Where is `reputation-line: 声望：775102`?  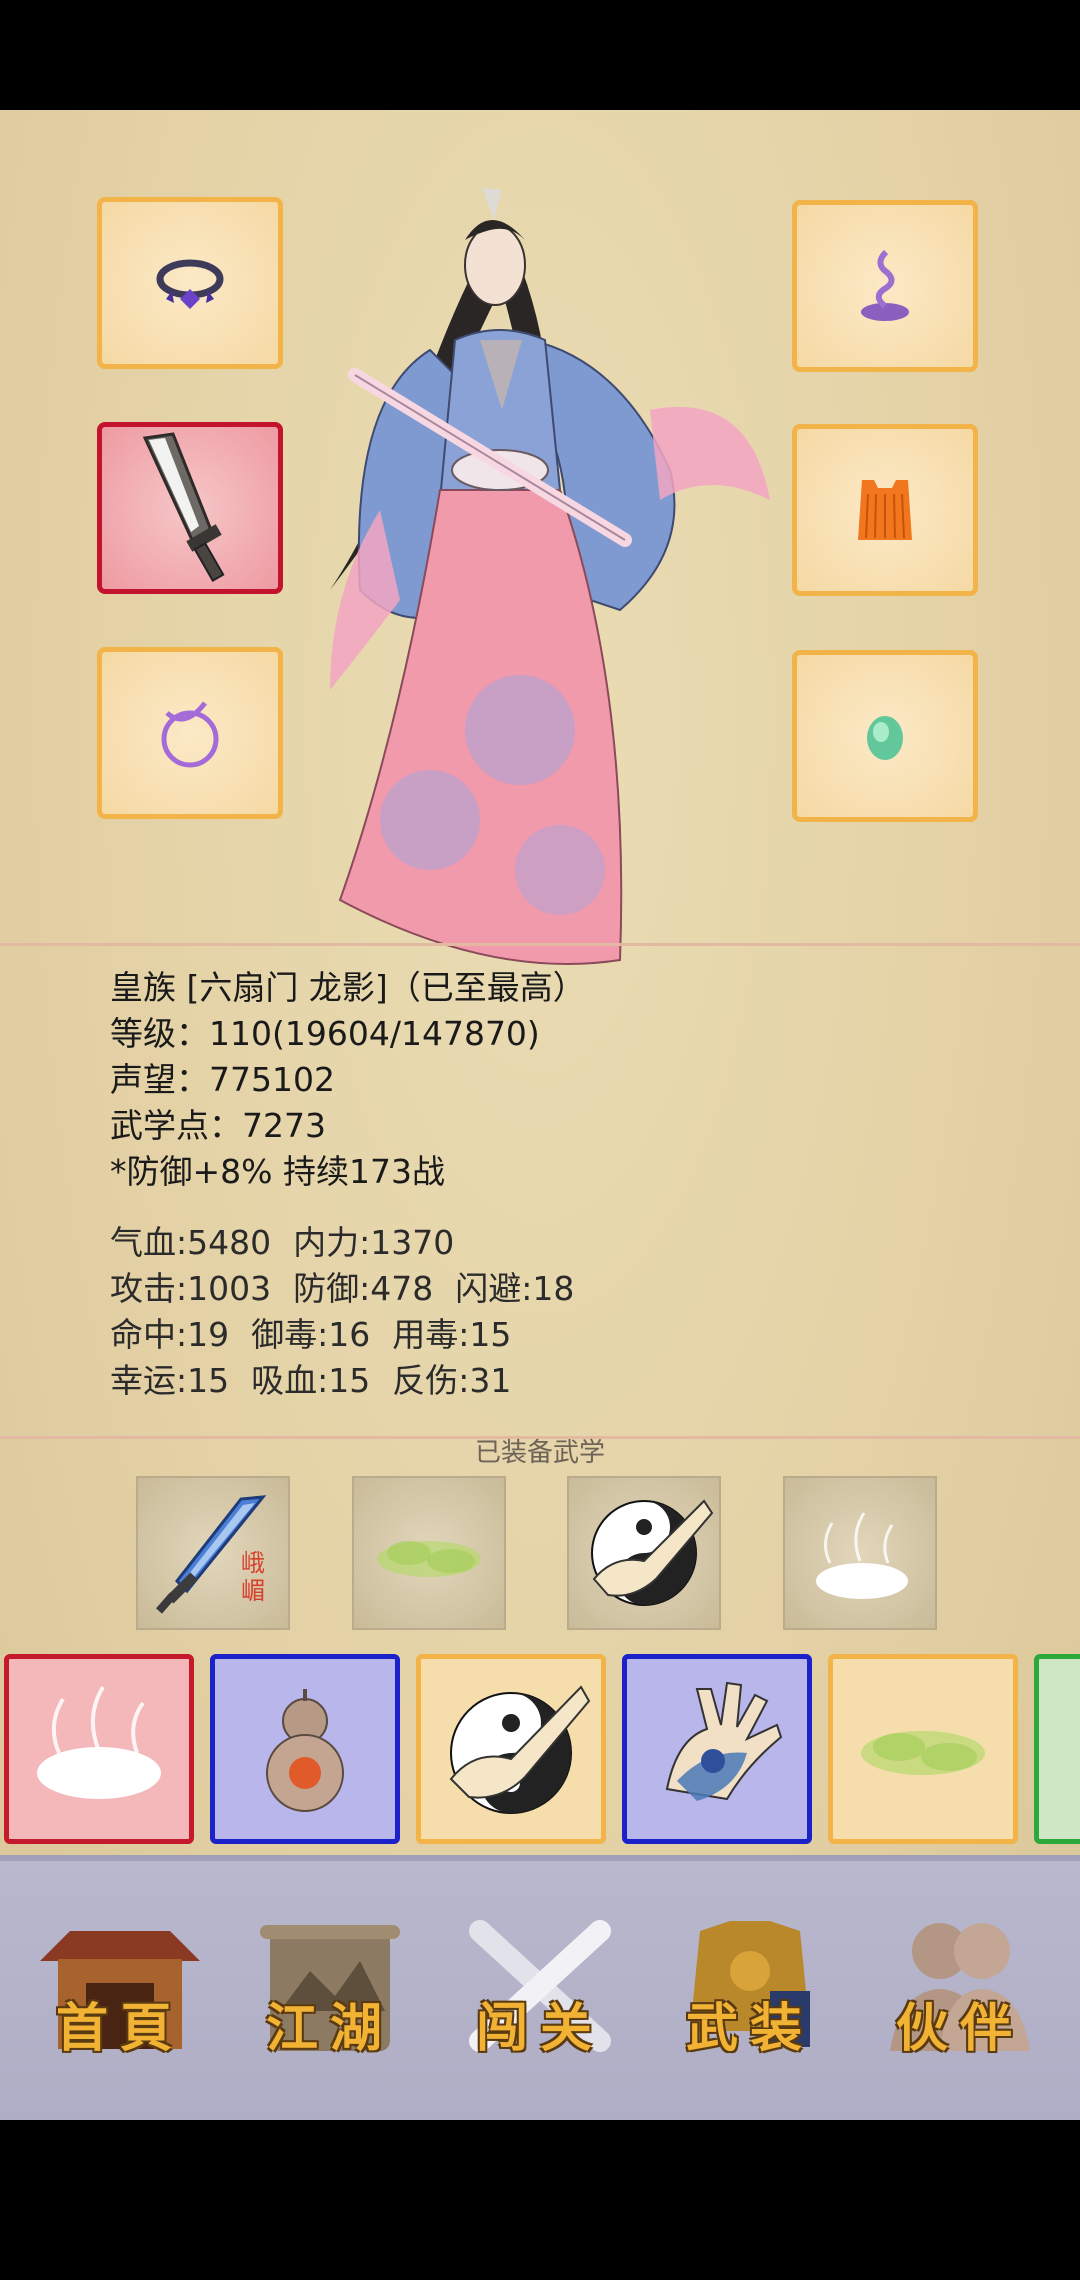 reputation-line: 声望：775102 is located at coordinates (222, 1079).